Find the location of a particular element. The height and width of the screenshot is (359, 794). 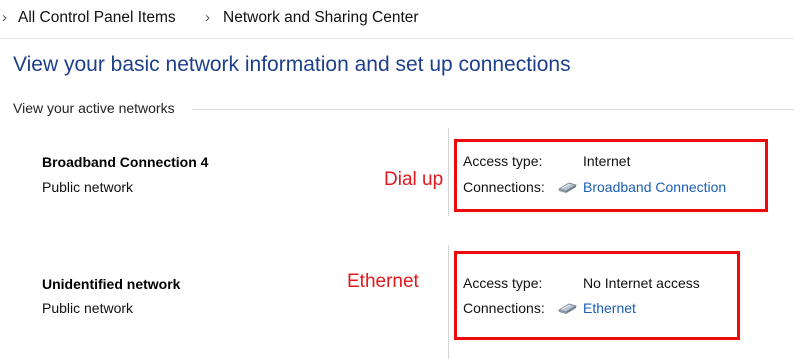

annotation-label: Ethernet is located at coordinates (383, 281).